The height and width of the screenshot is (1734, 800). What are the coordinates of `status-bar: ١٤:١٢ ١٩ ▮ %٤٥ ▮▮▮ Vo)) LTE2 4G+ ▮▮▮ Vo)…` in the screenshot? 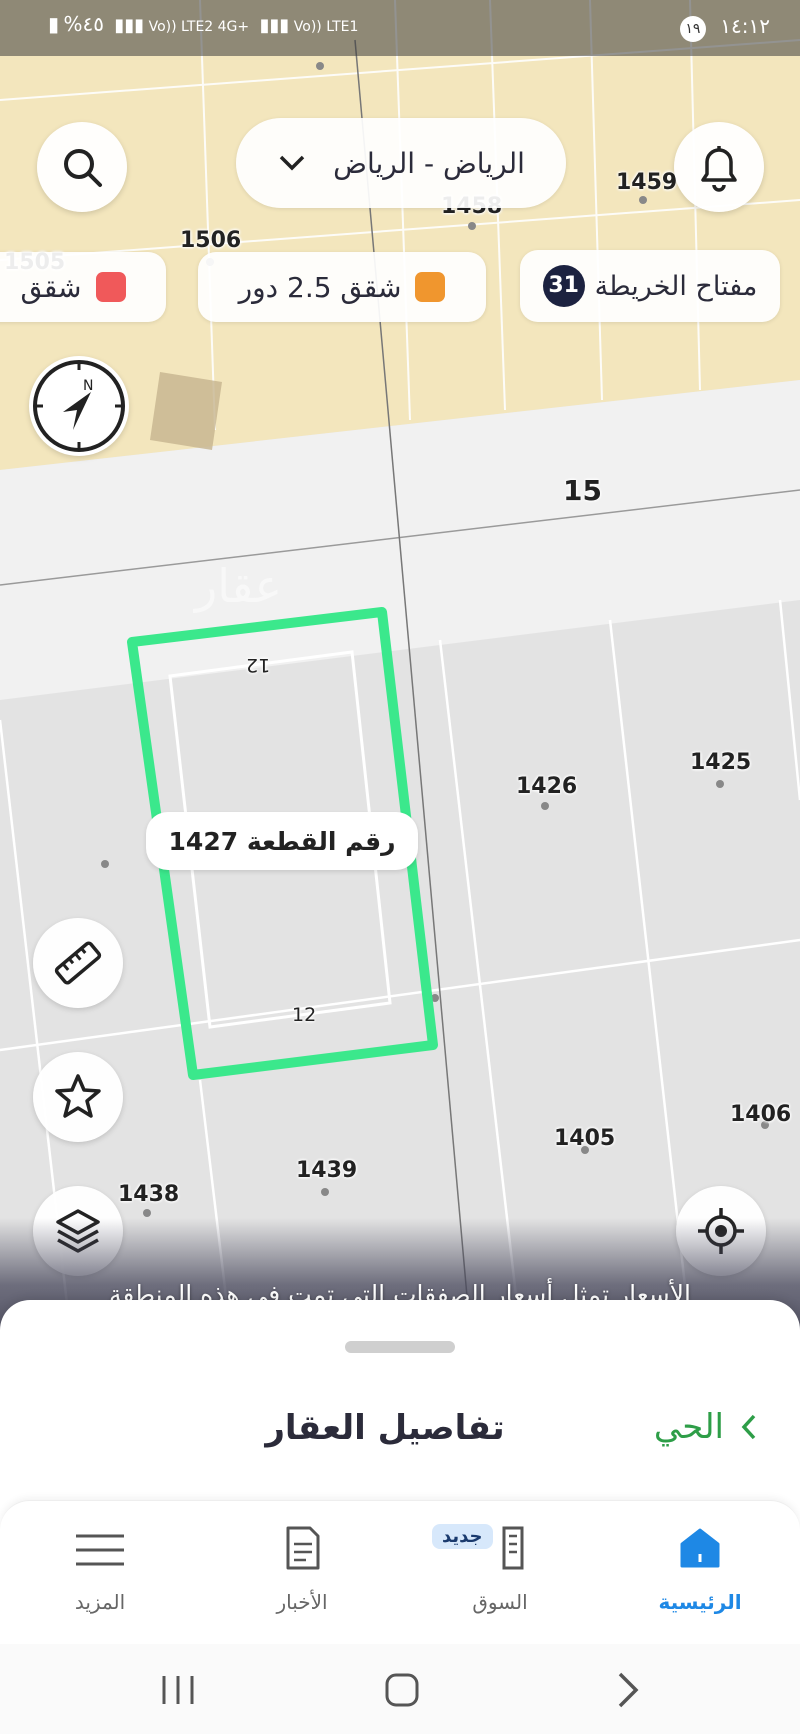 It's located at (400, 28).